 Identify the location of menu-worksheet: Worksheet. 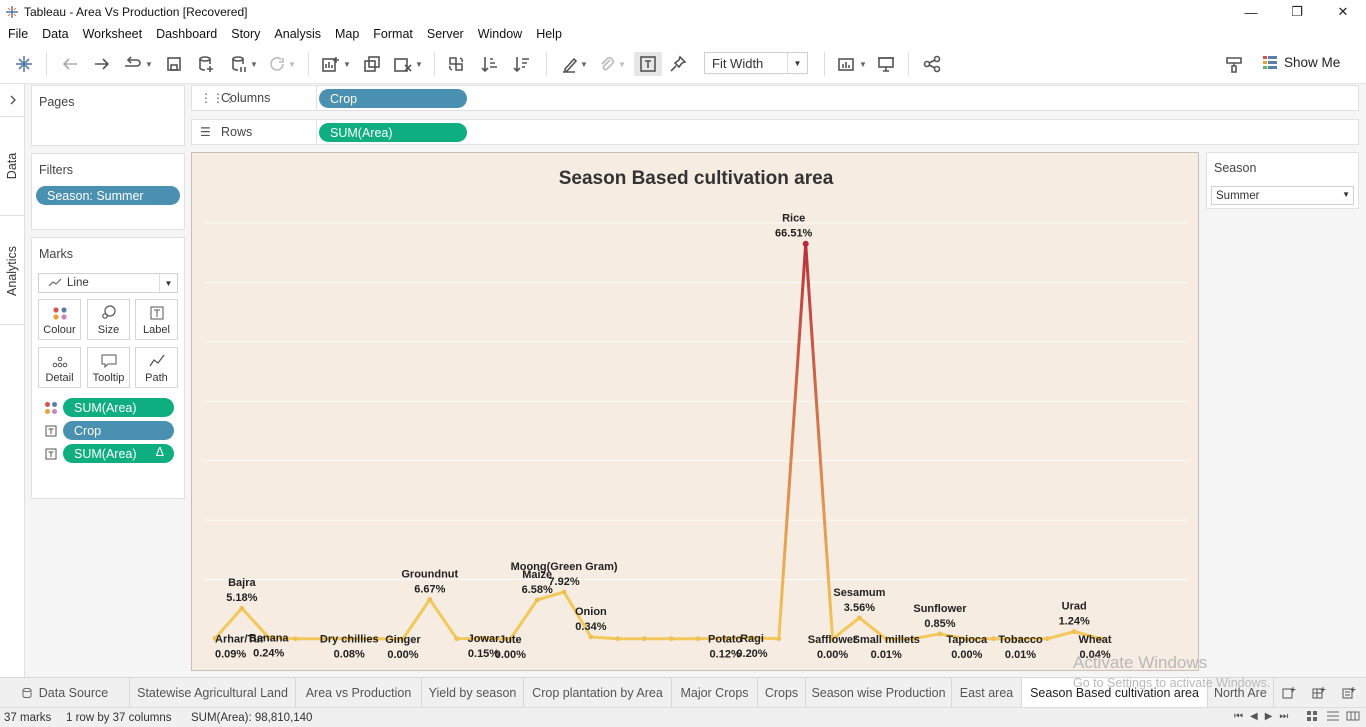
(113, 34).